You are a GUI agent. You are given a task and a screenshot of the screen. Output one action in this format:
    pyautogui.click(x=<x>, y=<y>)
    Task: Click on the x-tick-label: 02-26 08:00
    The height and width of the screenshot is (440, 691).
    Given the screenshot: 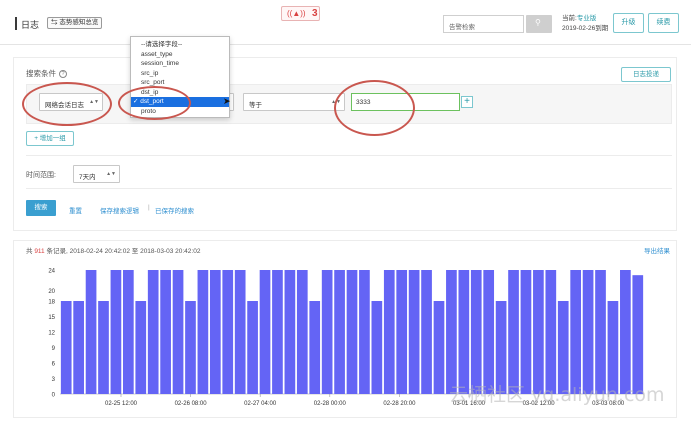 What is the action you would take?
    pyautogui.click(x=191, y=404)
    